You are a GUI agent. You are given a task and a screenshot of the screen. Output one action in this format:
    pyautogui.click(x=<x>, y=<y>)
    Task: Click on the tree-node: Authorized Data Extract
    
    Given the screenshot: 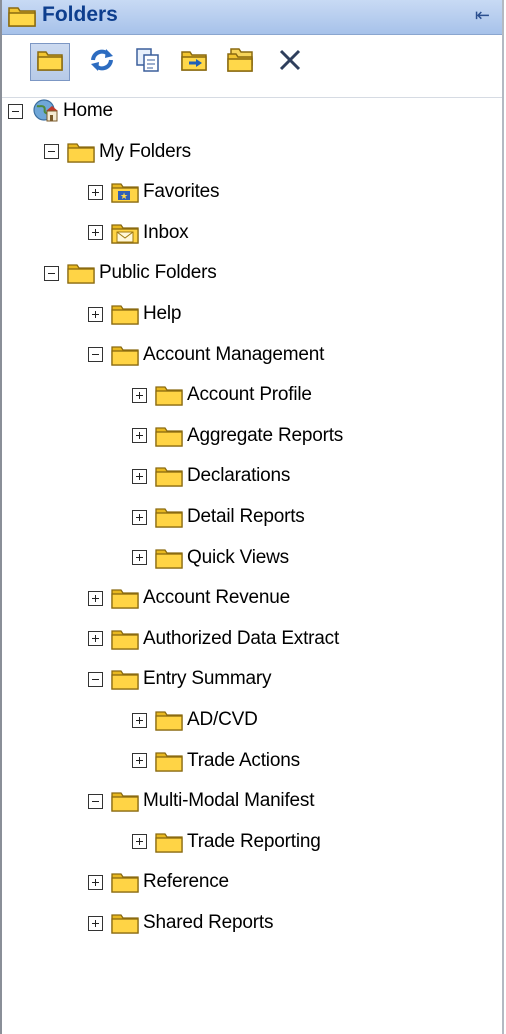 What is the action you would take?
    pyautogui.click(x=213, y=639)
    